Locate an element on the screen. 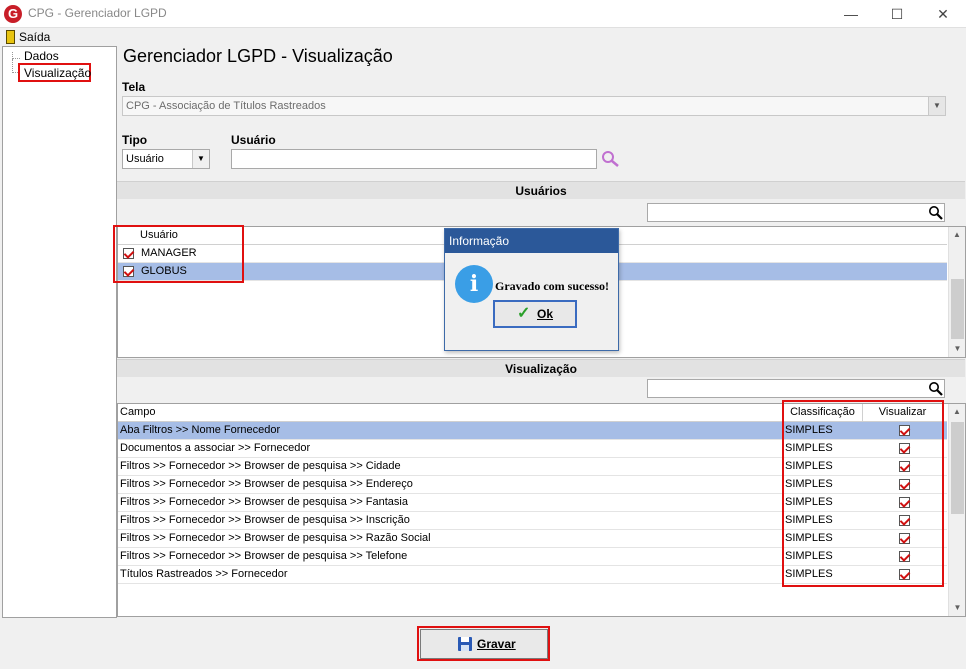  info-dialog: Informação i Gravado com sucesso! ✓ Ok is located at coordinates (531, 289).